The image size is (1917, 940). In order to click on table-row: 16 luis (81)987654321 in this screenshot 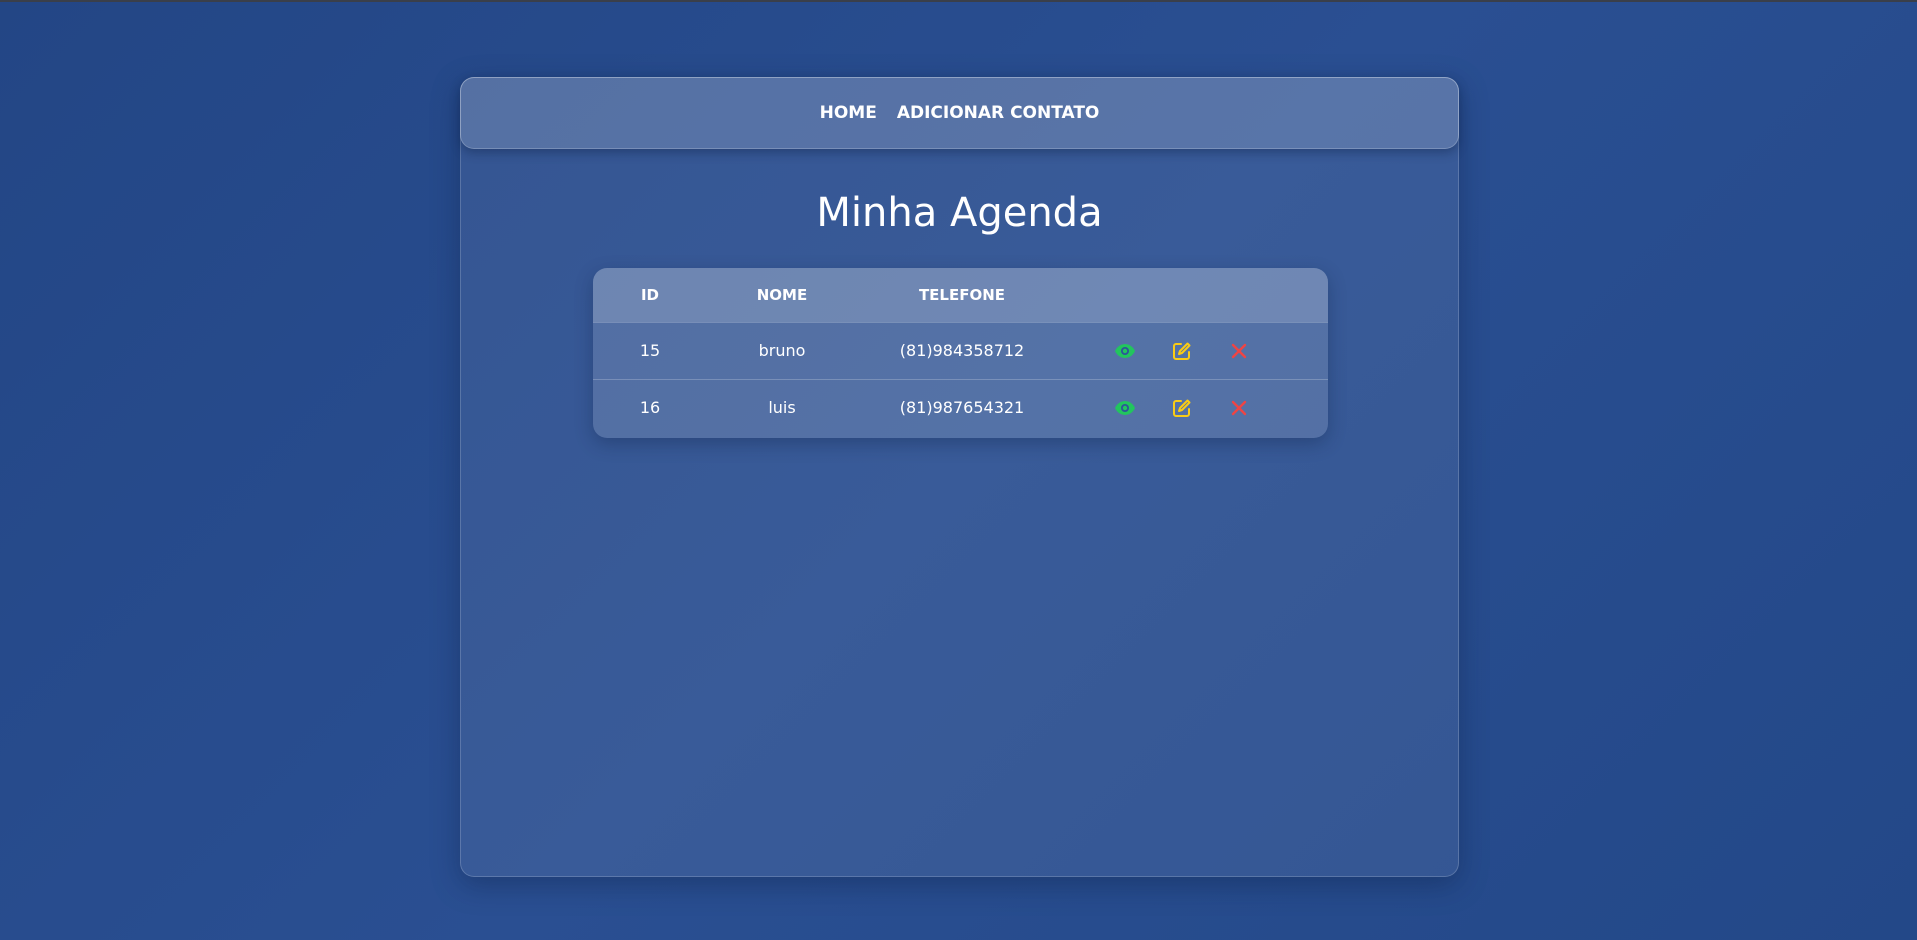, I will do `click(960, 407)`.